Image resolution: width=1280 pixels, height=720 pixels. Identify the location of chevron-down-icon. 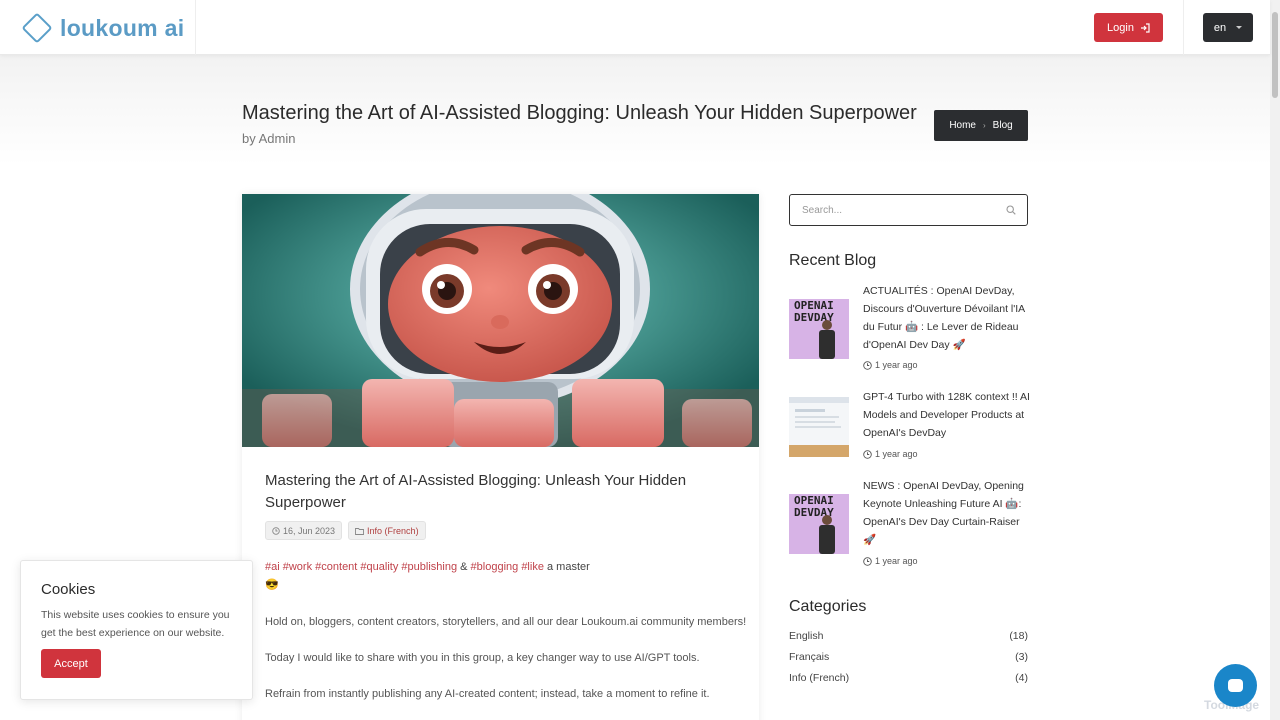
(1239, 27).